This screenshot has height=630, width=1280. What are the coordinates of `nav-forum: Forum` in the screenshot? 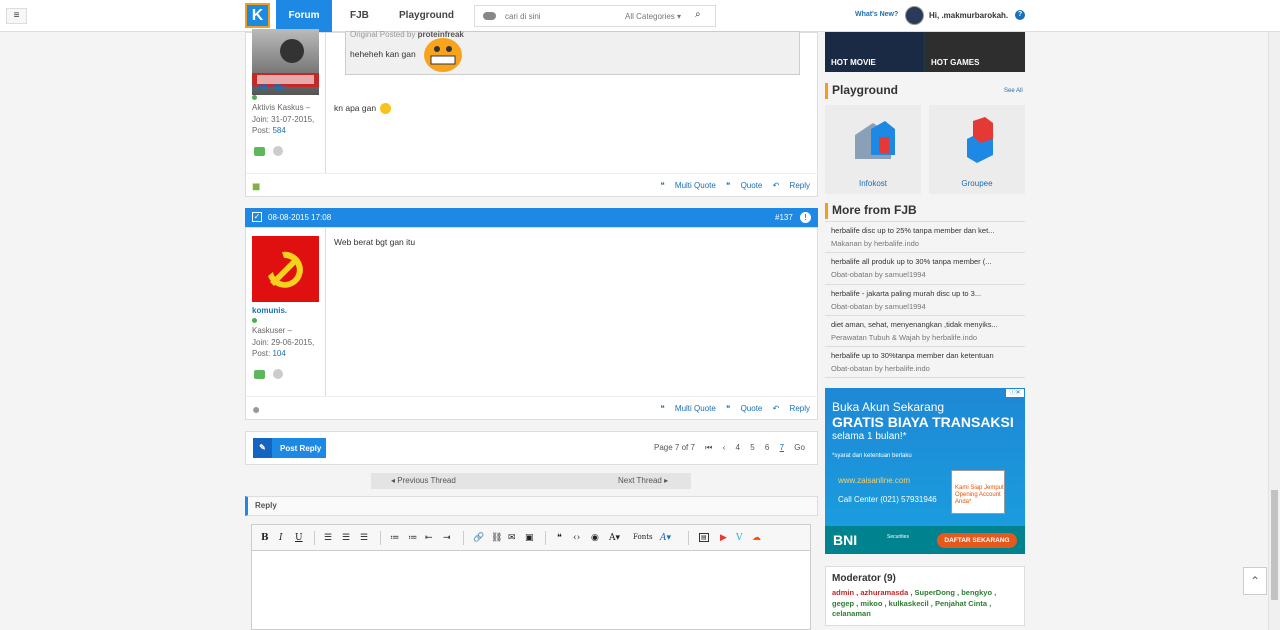 It's located at (304, 16).